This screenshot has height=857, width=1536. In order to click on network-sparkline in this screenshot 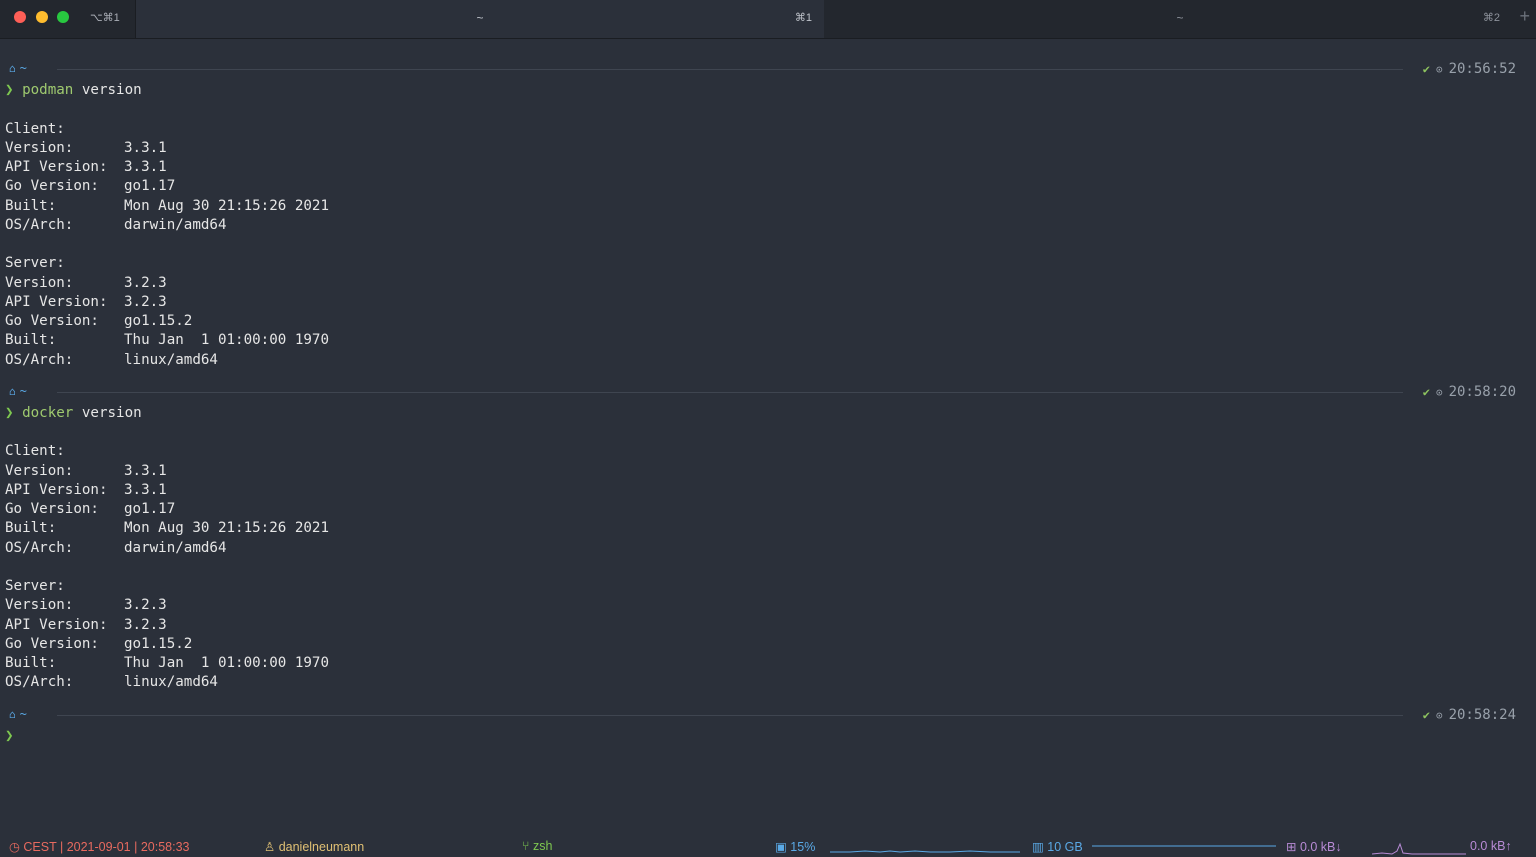, I will do `click(1419, 848)`.